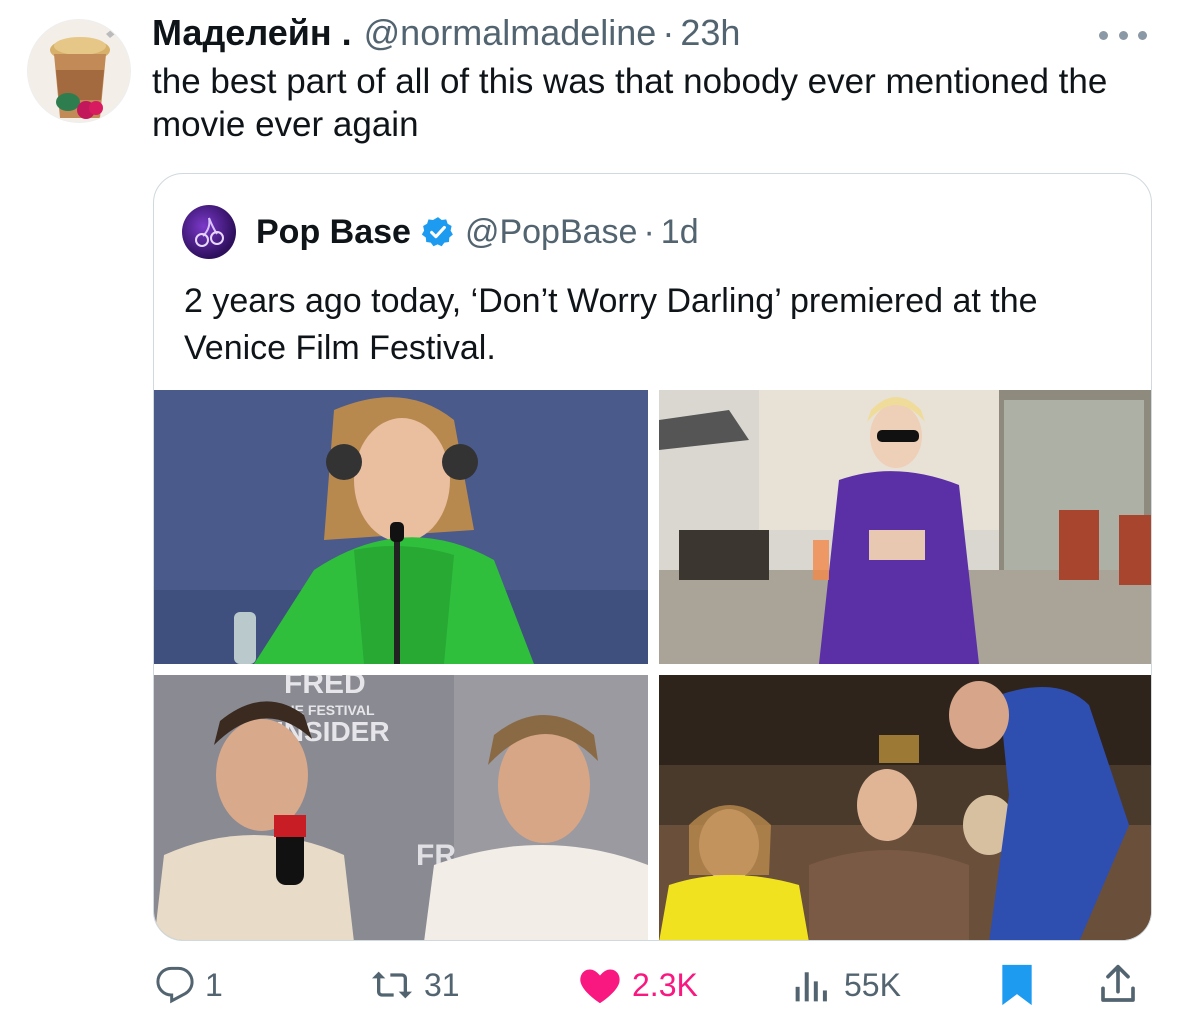  What do you see at coordinates (333, 232) in the screenshot?
I see `quoted-display-name: Pop Base` at bounding box center [333, 232].